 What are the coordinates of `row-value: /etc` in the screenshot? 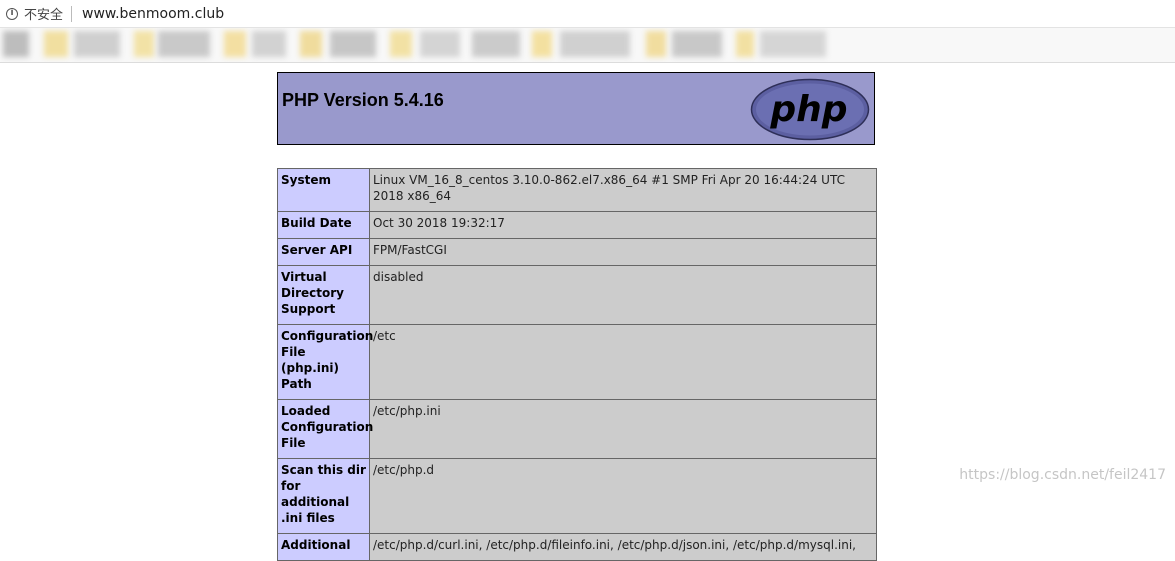 It's located at (623, 362).